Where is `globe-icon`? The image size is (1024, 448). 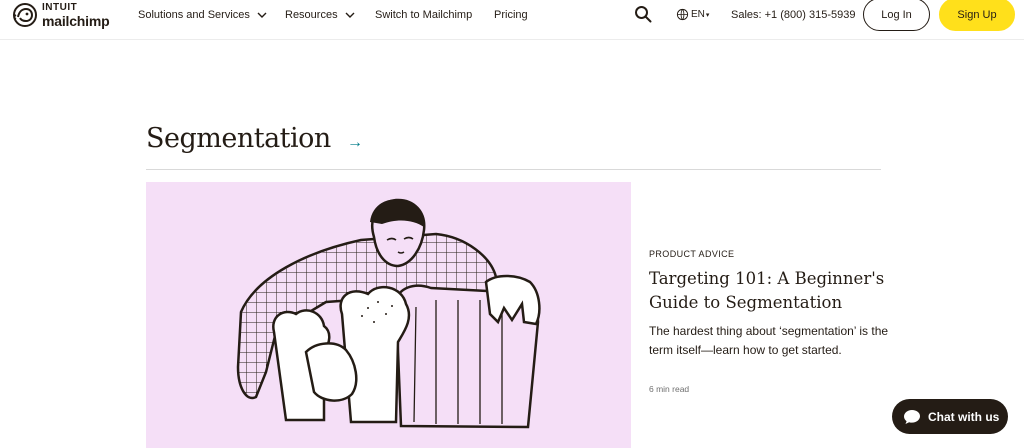 globe-icon is located at coordinates (682, 14).